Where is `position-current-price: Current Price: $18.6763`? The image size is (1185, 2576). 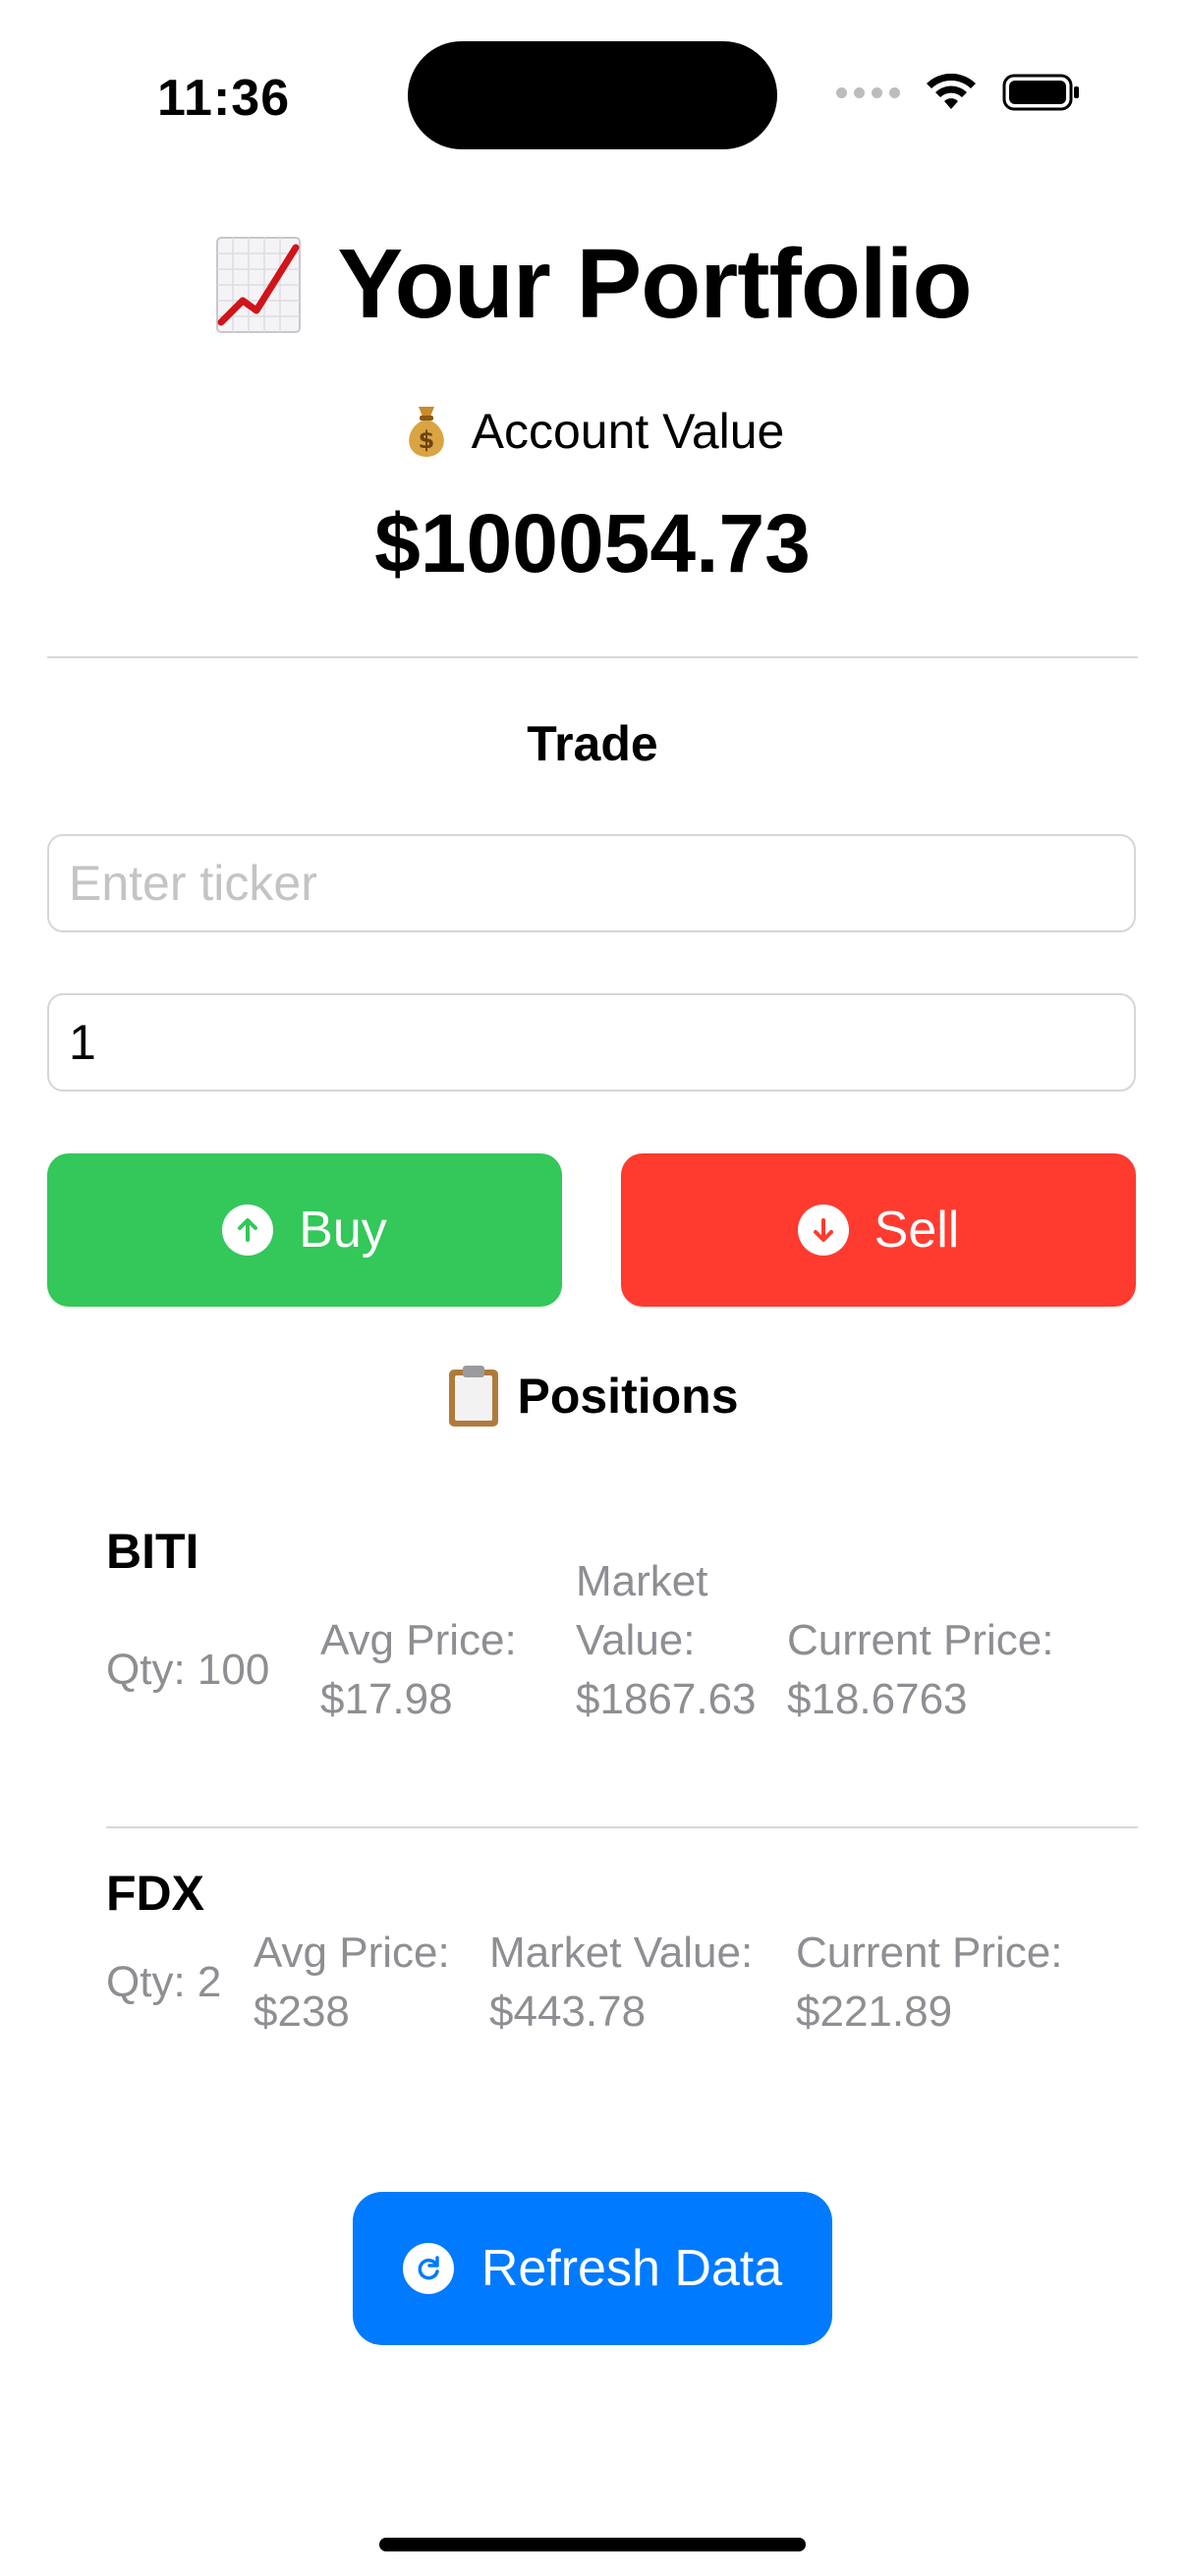
position-current-price: Current Price: $18.6763 is located at coordinates (920, 1670).